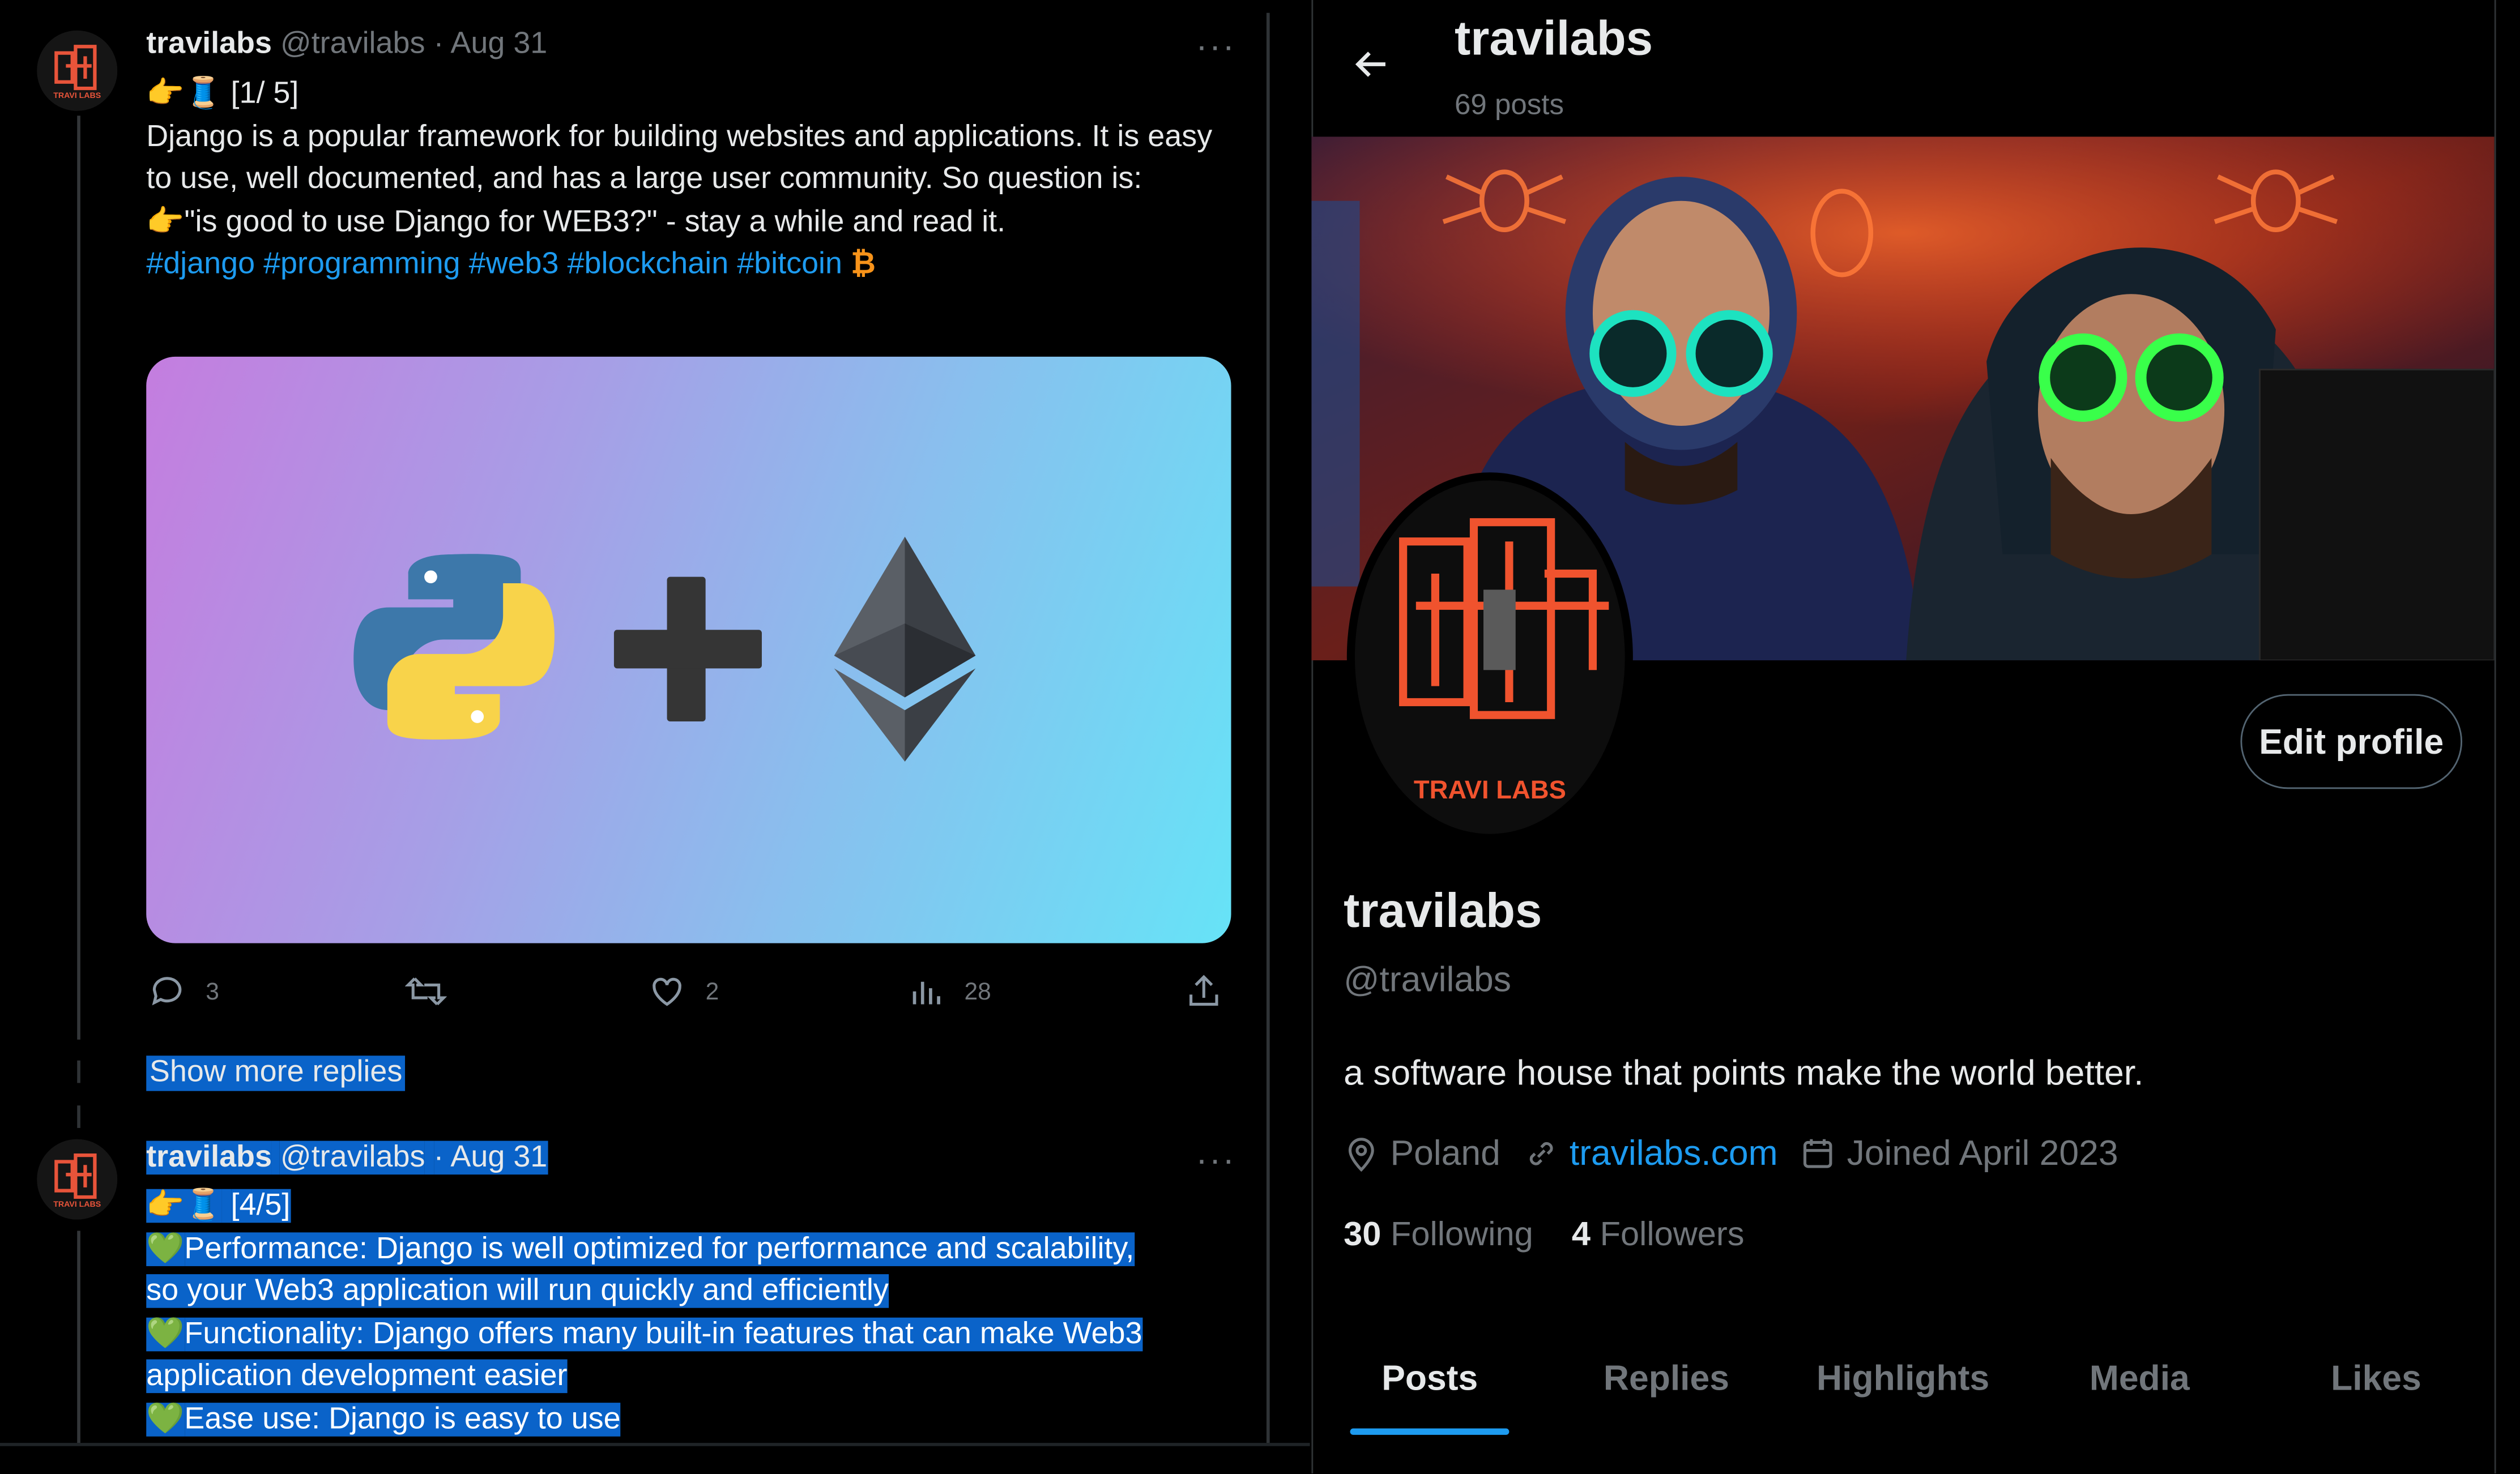 This screenshot has width=2520, height=1474. Describe the element at coordinates (1489, 657) in the screenshot. I see `profile-avatar: TRAVI LABS` at that location.